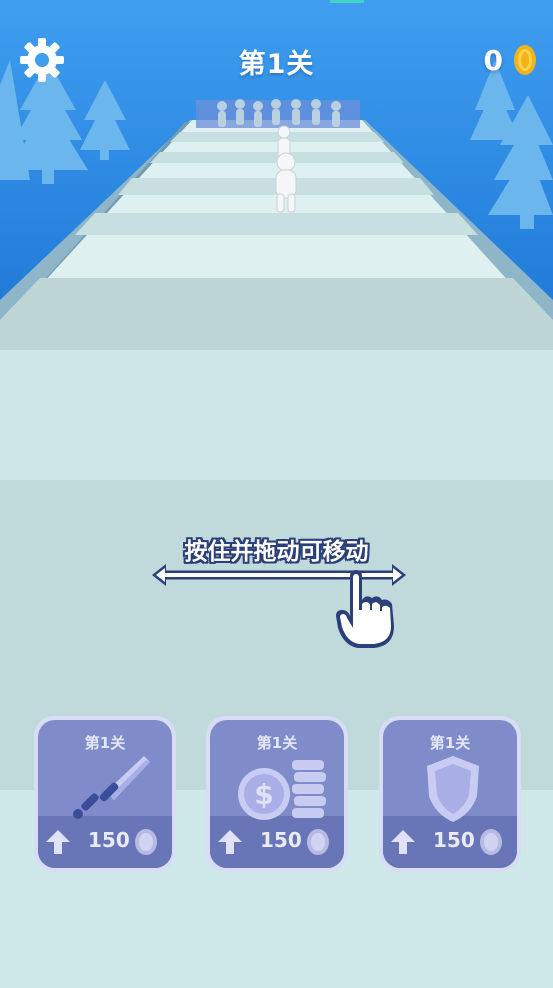 This screenshot has height=988, width=553. I want to click on coin-count: 0, so click(493, 60).